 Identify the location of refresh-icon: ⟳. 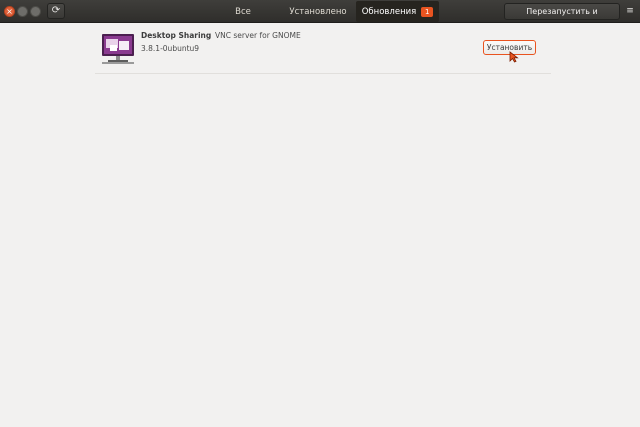
(56, 10).